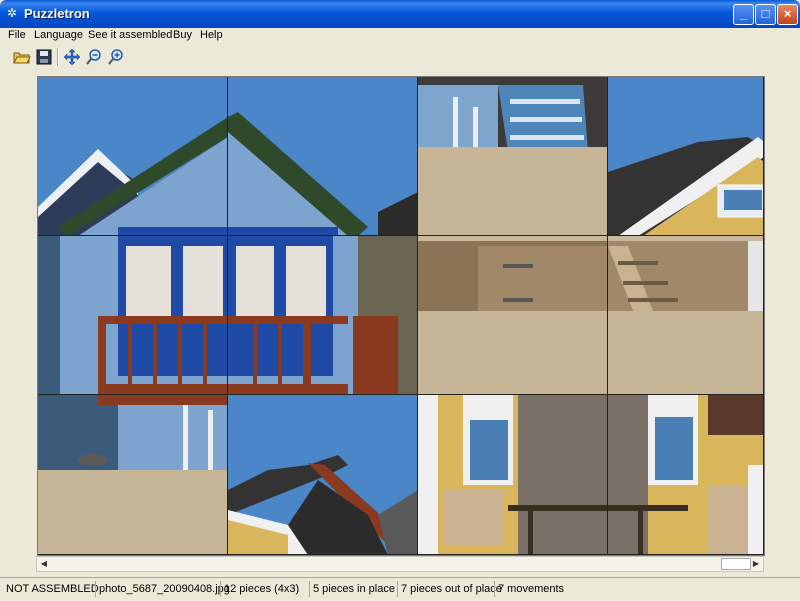  I want to click on open-folder-icon, so click(22, 57).